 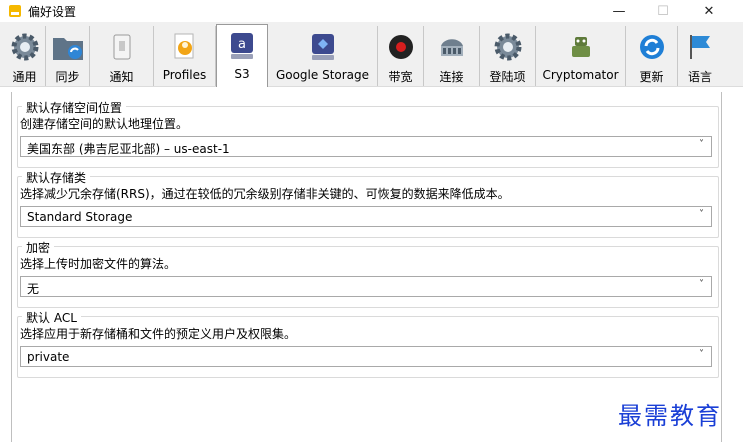 I want to click on tab-google-storage: Google Storage, so click(x=323, y=56).